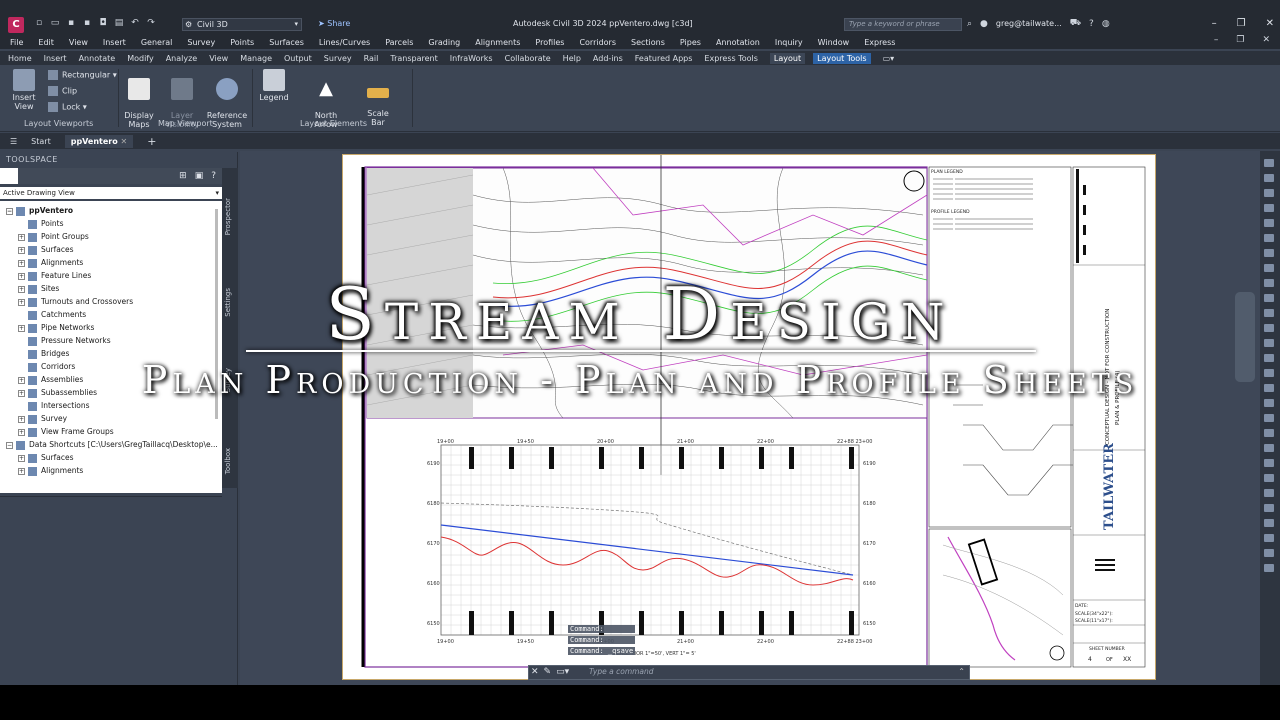 This screenshot has height=720, width=1280. What do you see at coordinates (344, 42) in the screenshot?
I see `menu-lines-curves: Lines/Curves` at bounding box center [344, 42].